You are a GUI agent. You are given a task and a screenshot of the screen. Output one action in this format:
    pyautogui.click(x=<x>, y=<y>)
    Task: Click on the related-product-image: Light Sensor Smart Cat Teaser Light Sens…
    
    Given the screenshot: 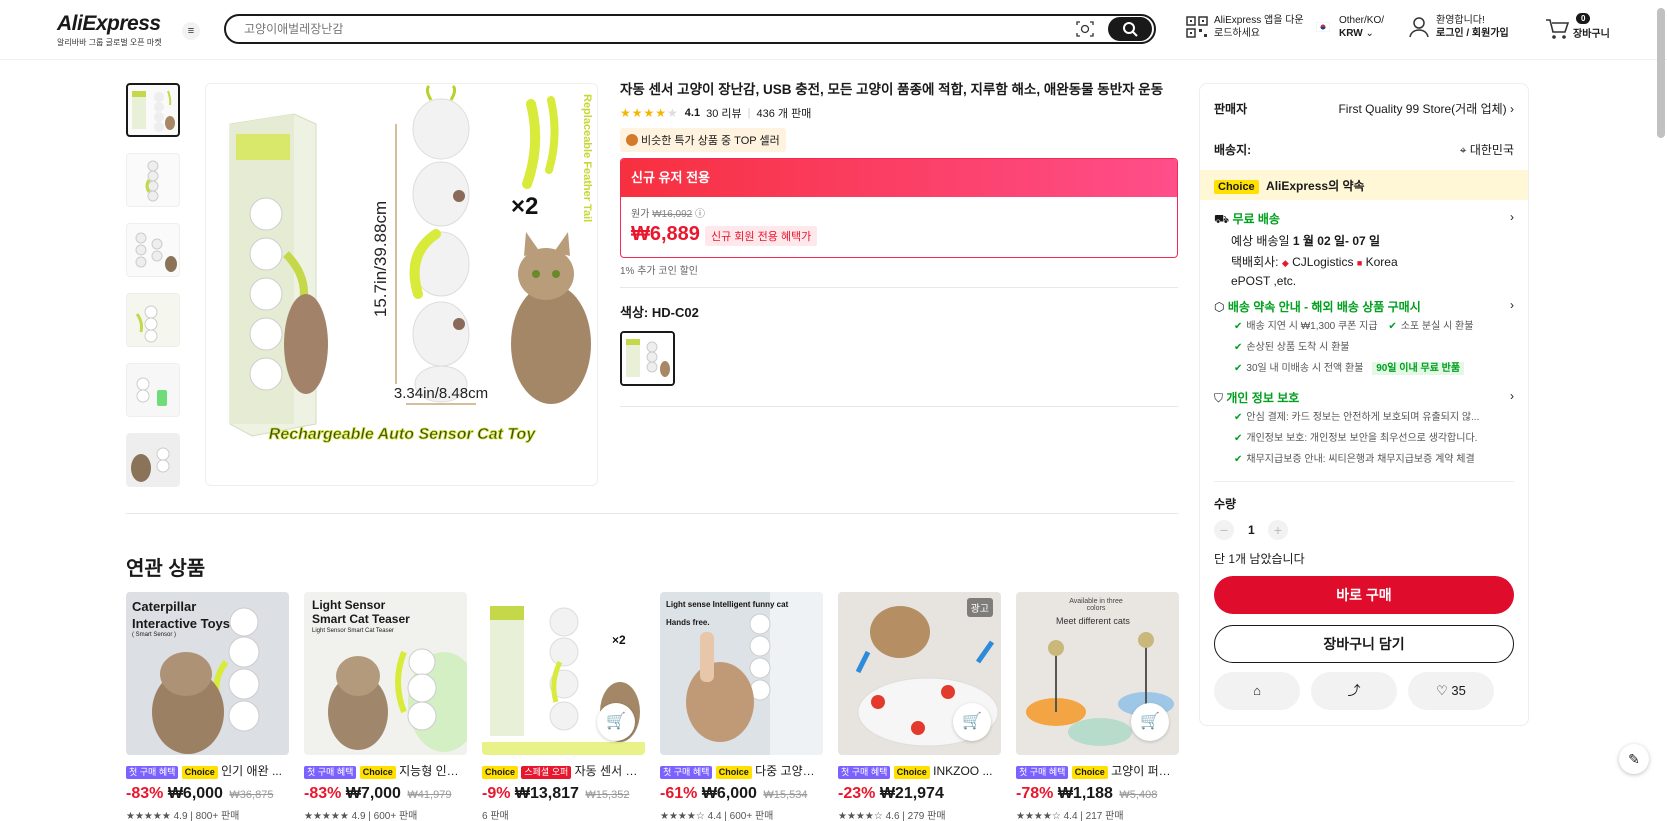 What is the action you would take?
    pyautogui.click(x=385, y=673)
    